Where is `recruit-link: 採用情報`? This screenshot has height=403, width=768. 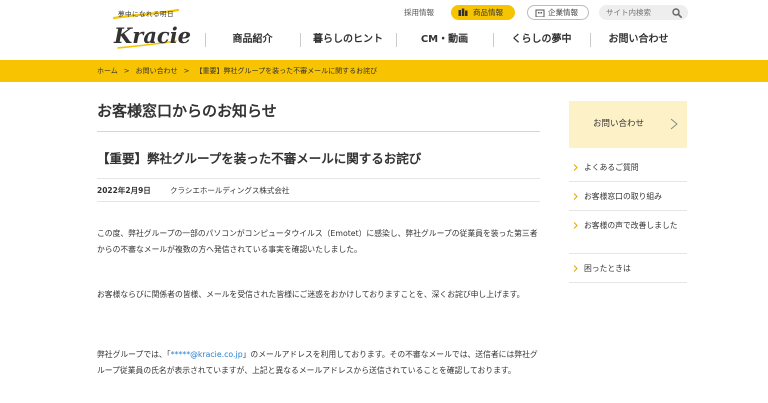 recruit-link: 採用情報 is located at coordinates (419, 13).